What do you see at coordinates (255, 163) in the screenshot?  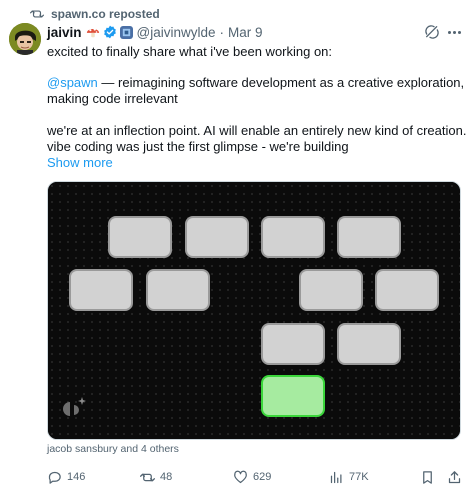 I see `show-more-link: Show more` at bounding box center [255, 163].